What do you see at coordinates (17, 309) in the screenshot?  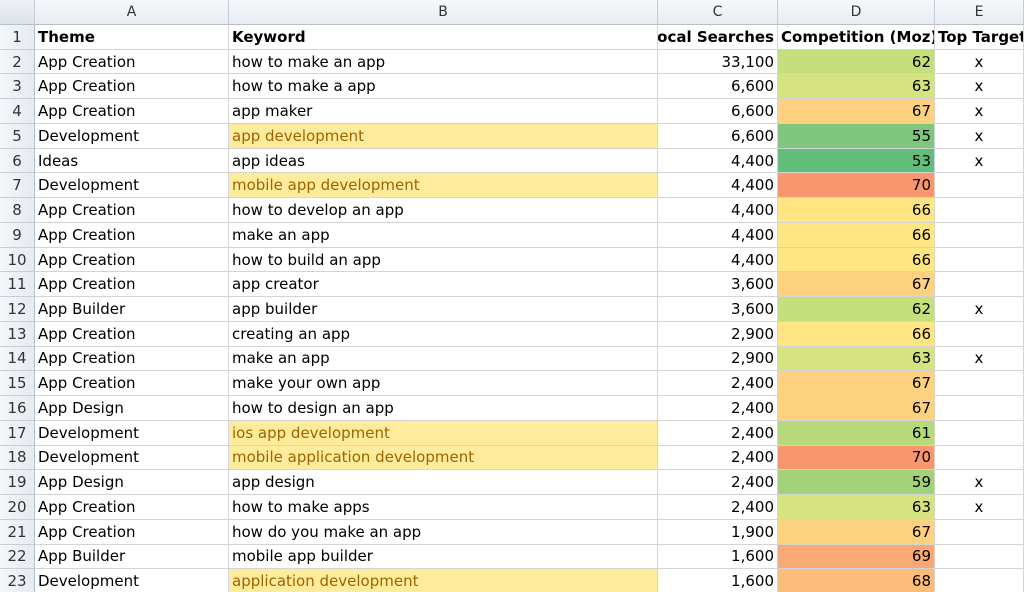 I see `row-number: 12` at bounding box center [17, 309].